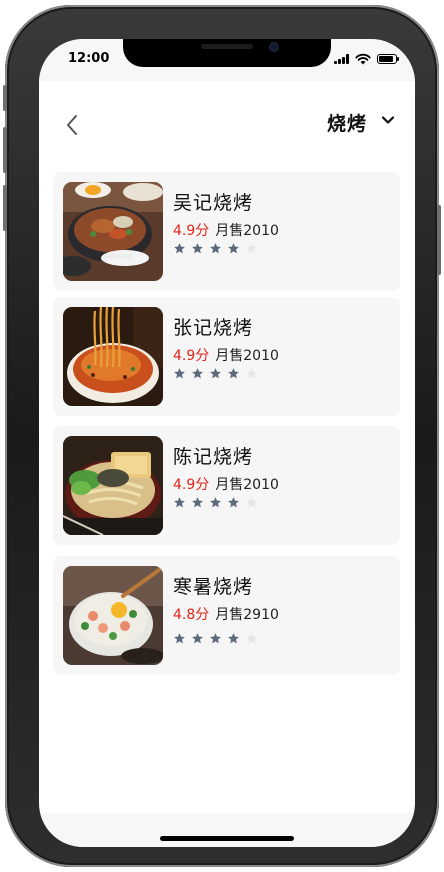  Describe the element at coordinates (274, 47) in the screenshot. I see `front-camera` at that location.